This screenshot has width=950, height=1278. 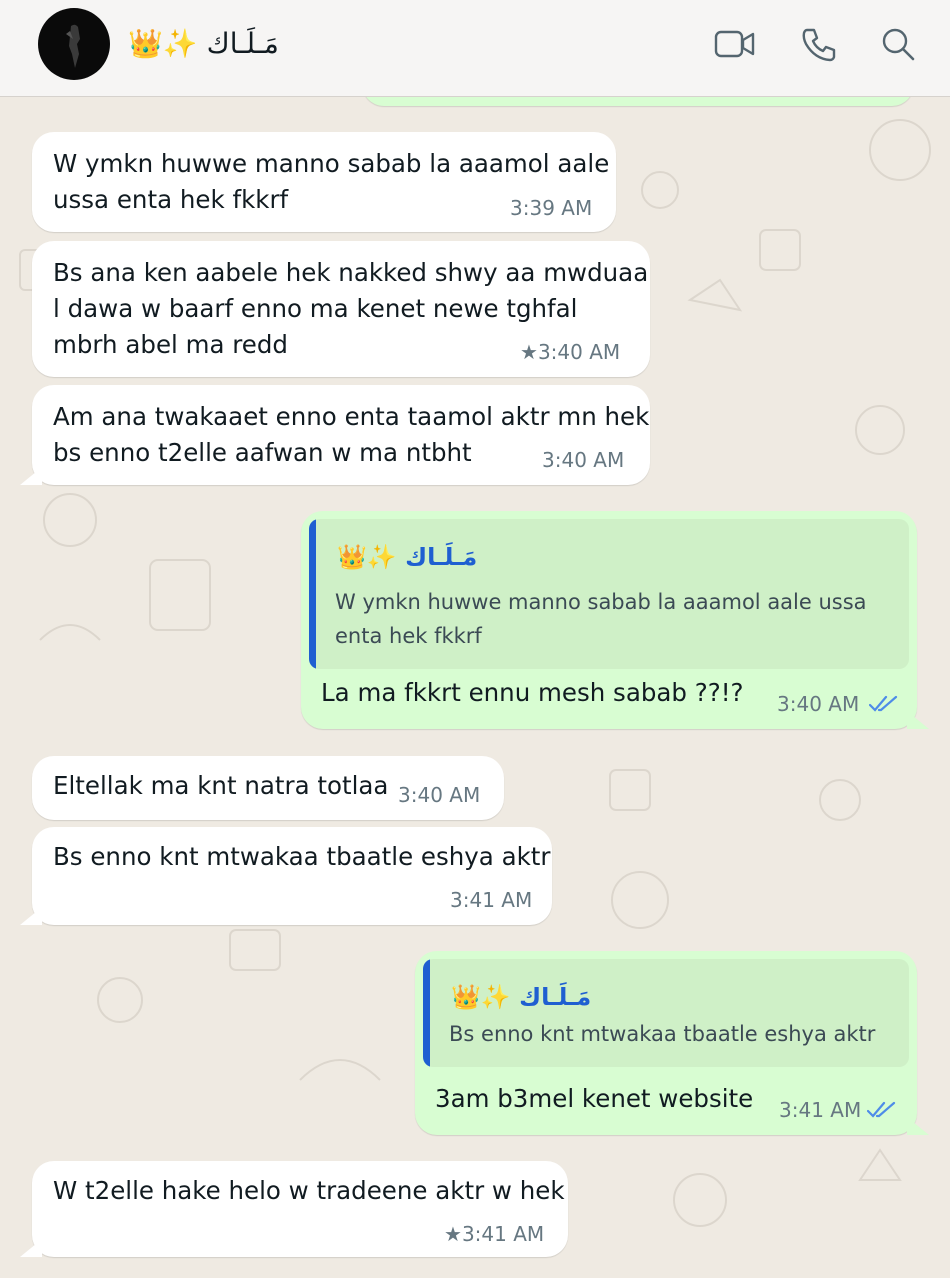 I want to click on message-text: 3am b3mel kenet website, so click(x=594, y=1098).